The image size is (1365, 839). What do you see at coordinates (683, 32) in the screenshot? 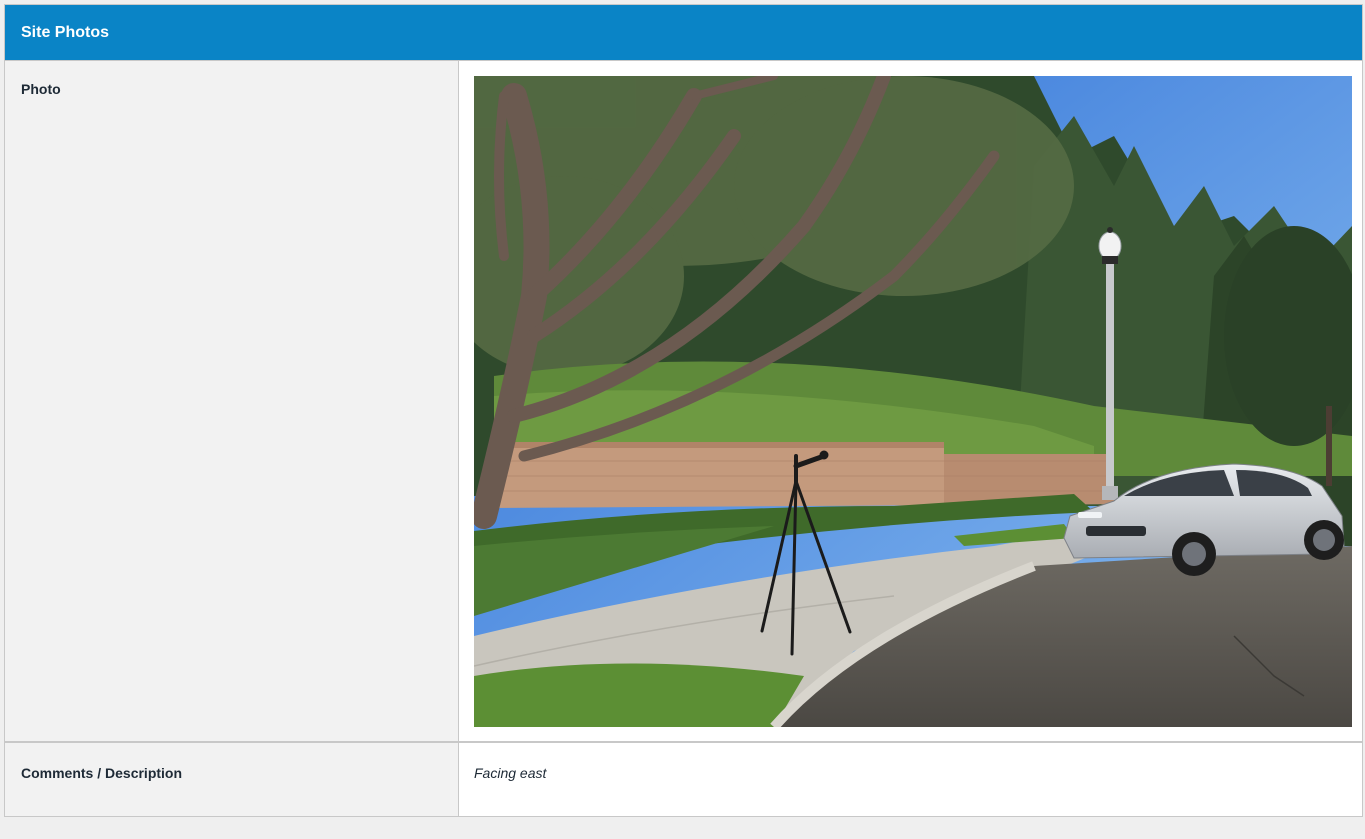
I see `section-header: Site Photos` at bounding box center [683, 32].